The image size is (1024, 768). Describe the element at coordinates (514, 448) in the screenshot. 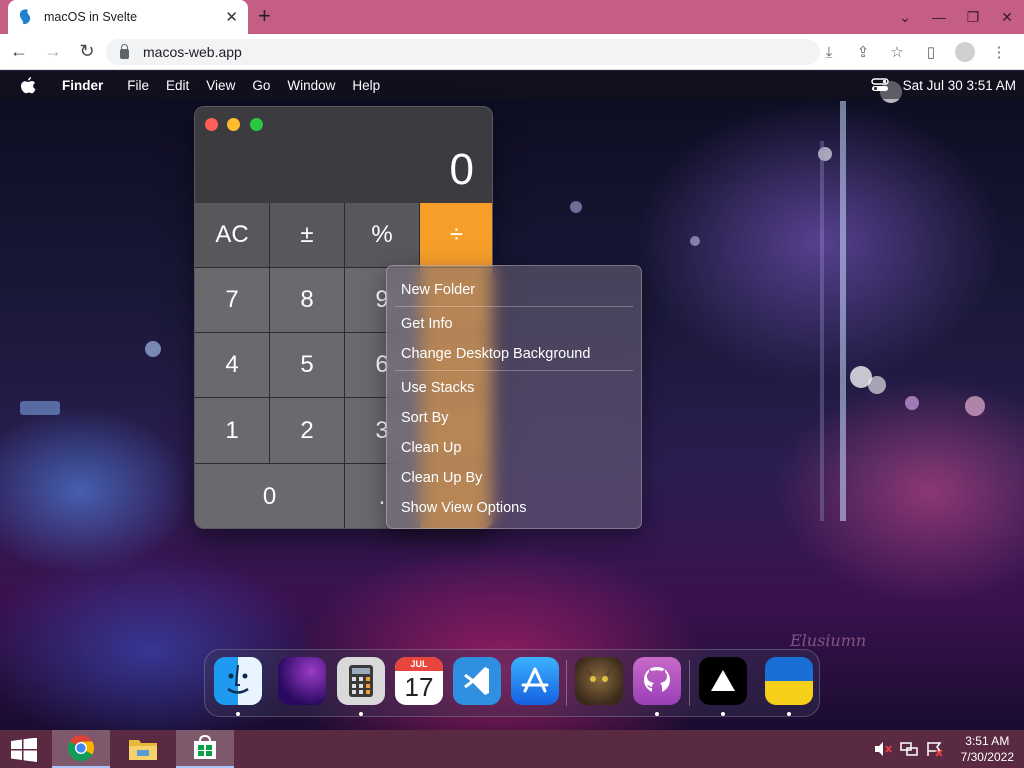

I see `menu-item-clean-up: Clean Up` at that location.